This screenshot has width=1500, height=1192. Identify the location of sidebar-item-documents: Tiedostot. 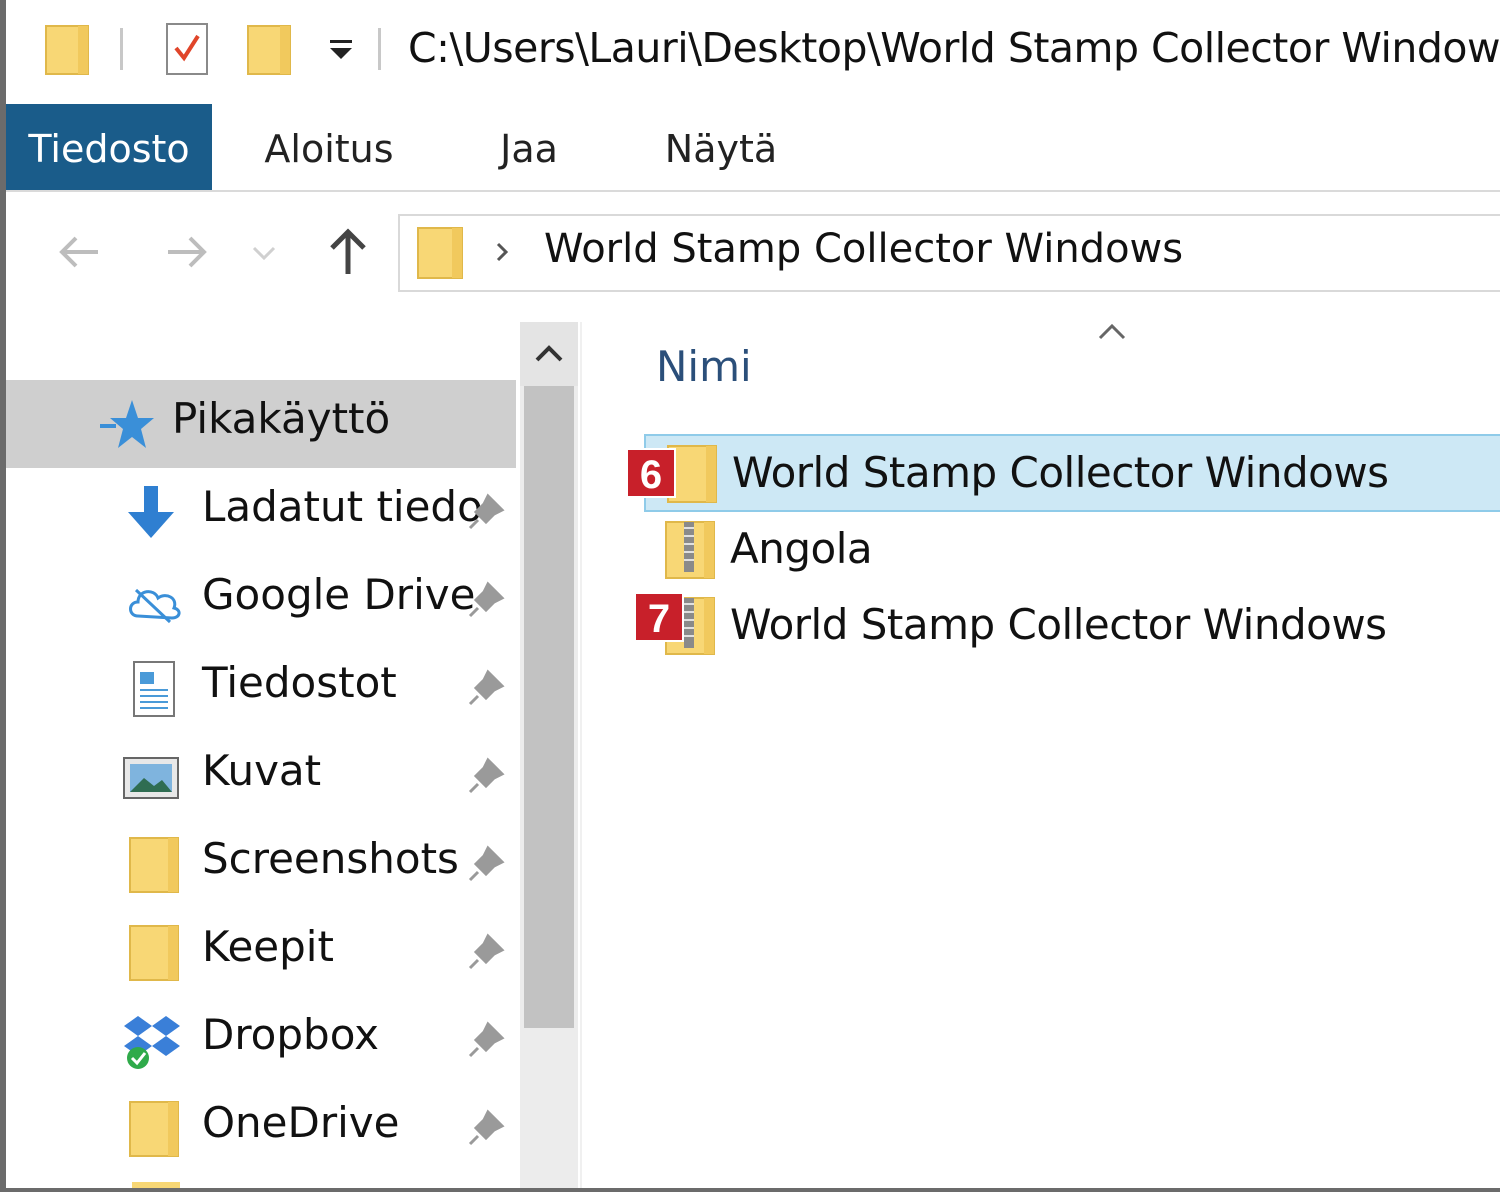
(261, 688).